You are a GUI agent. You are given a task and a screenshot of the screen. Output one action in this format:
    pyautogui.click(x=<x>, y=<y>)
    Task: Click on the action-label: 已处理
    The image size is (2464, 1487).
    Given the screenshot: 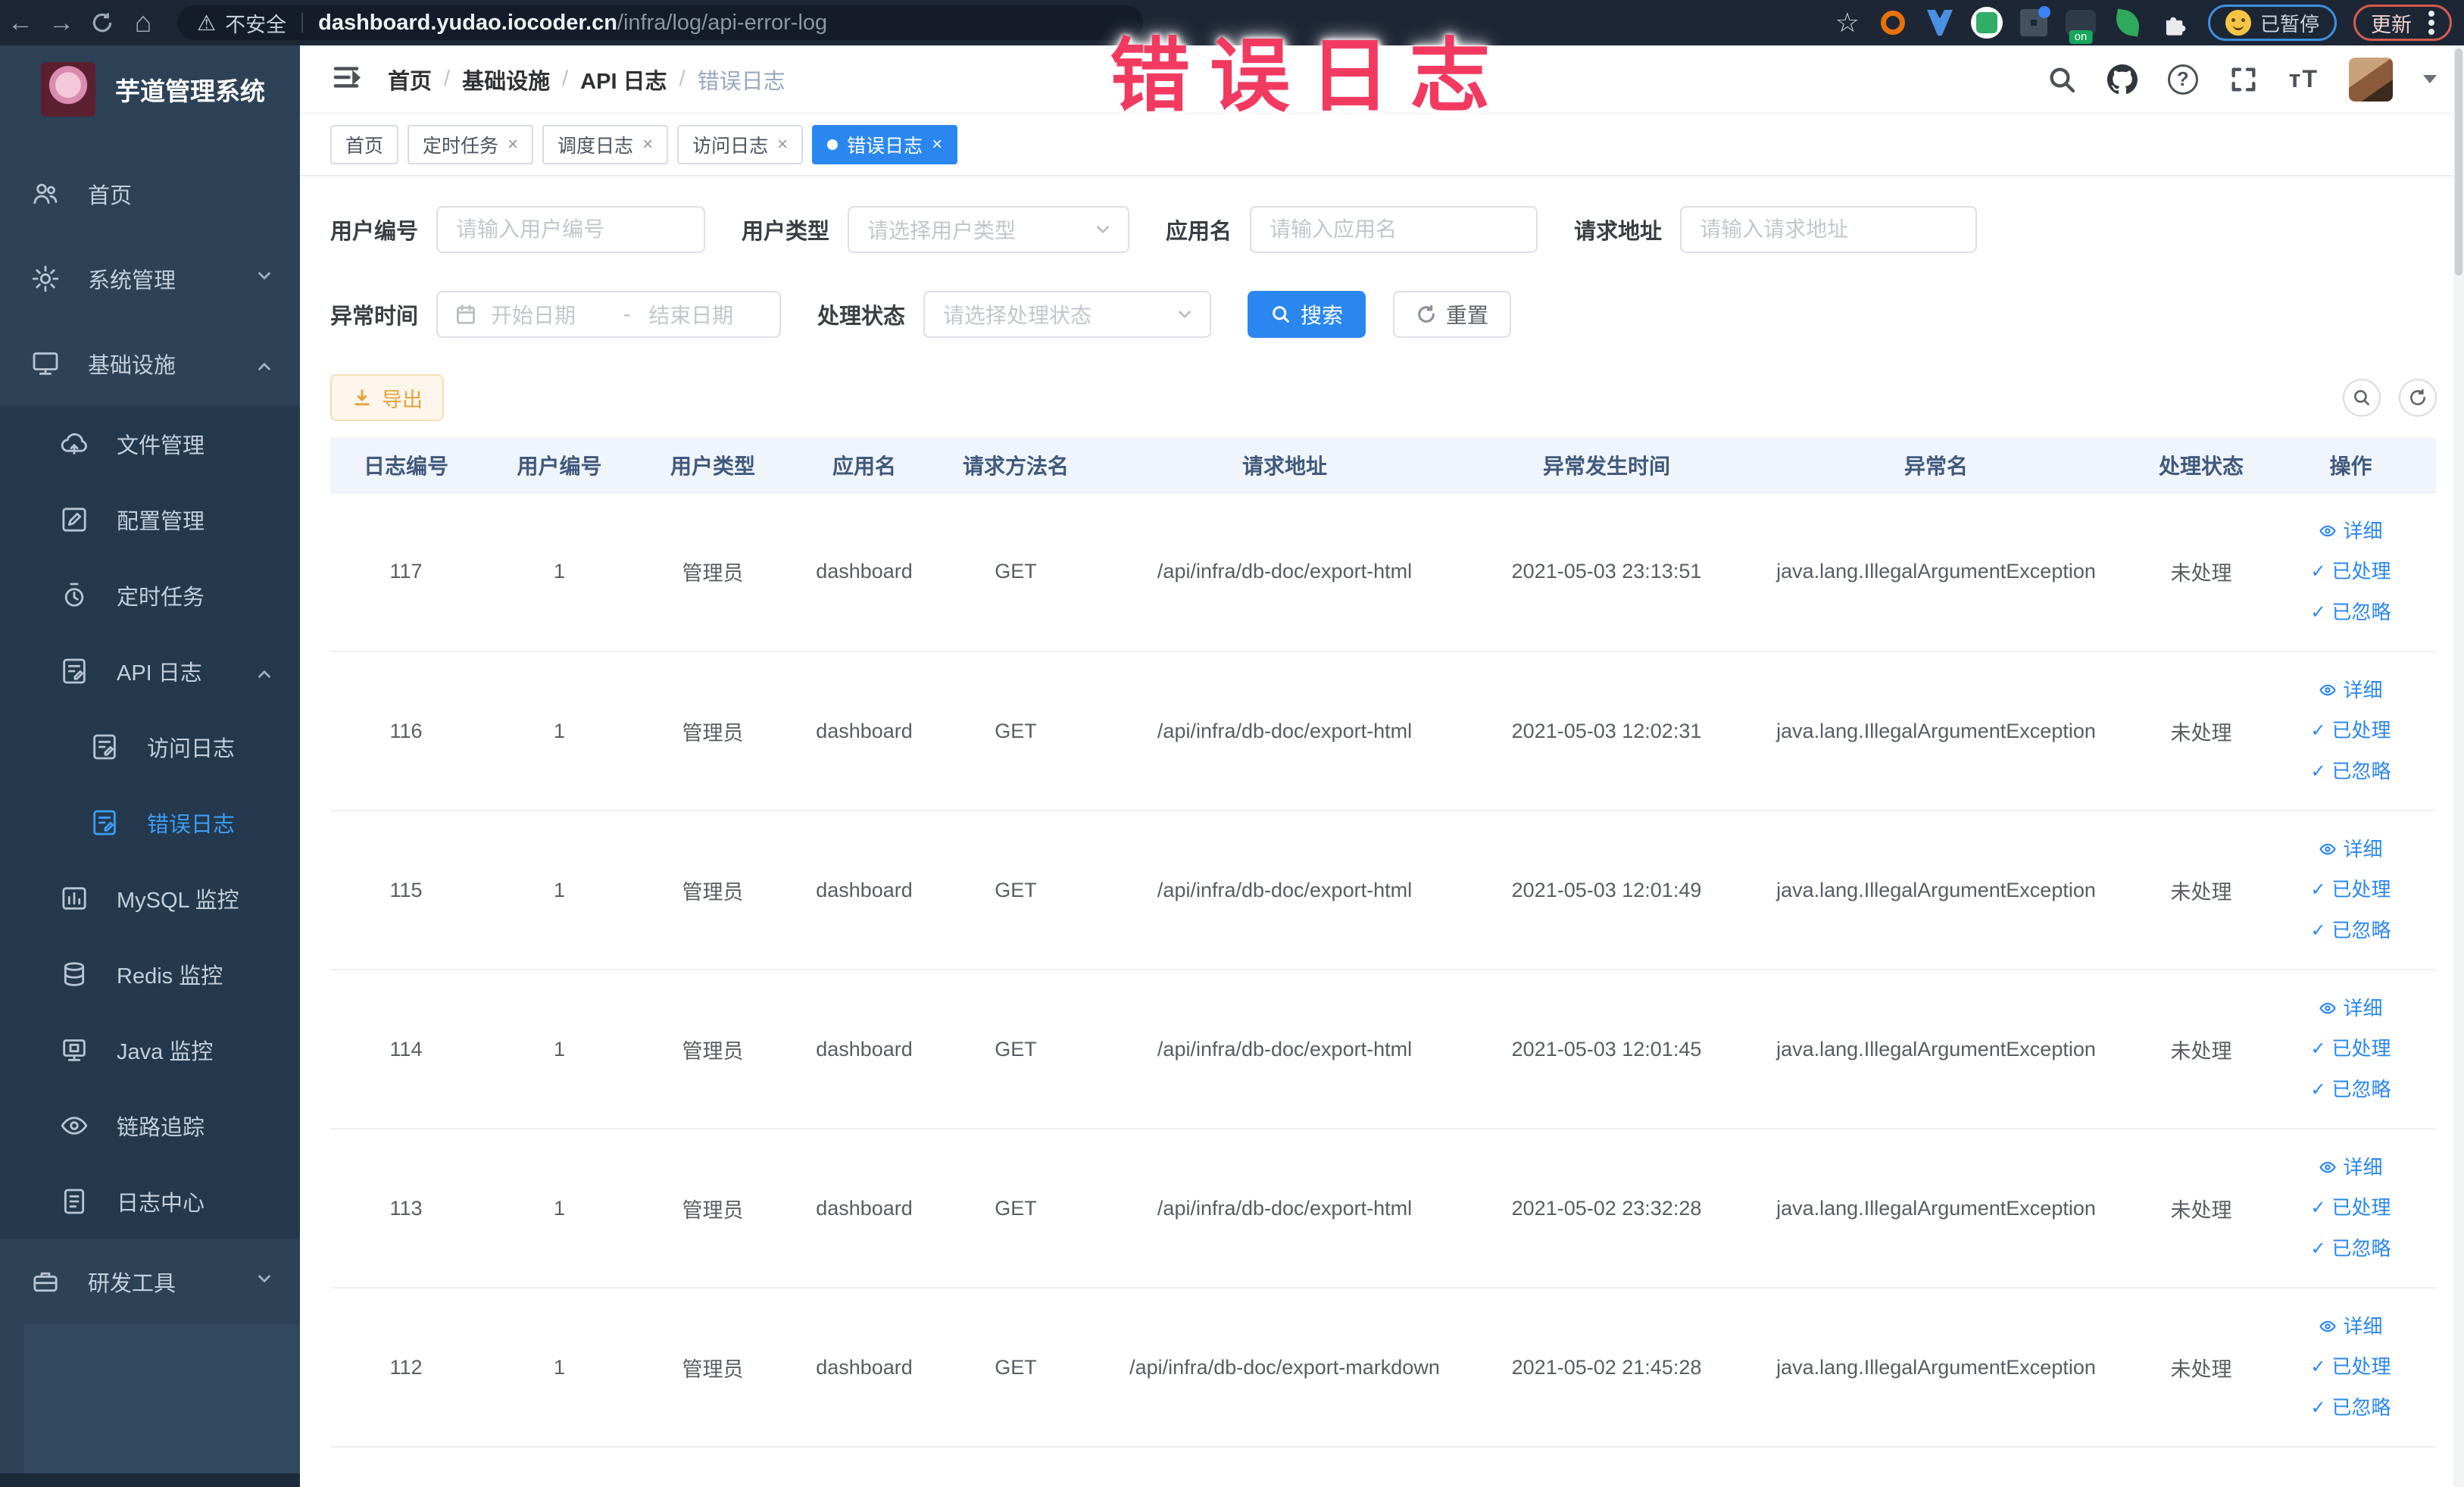 What is the action you would take?
    pyautogui.click(x=2361, y=571)
    